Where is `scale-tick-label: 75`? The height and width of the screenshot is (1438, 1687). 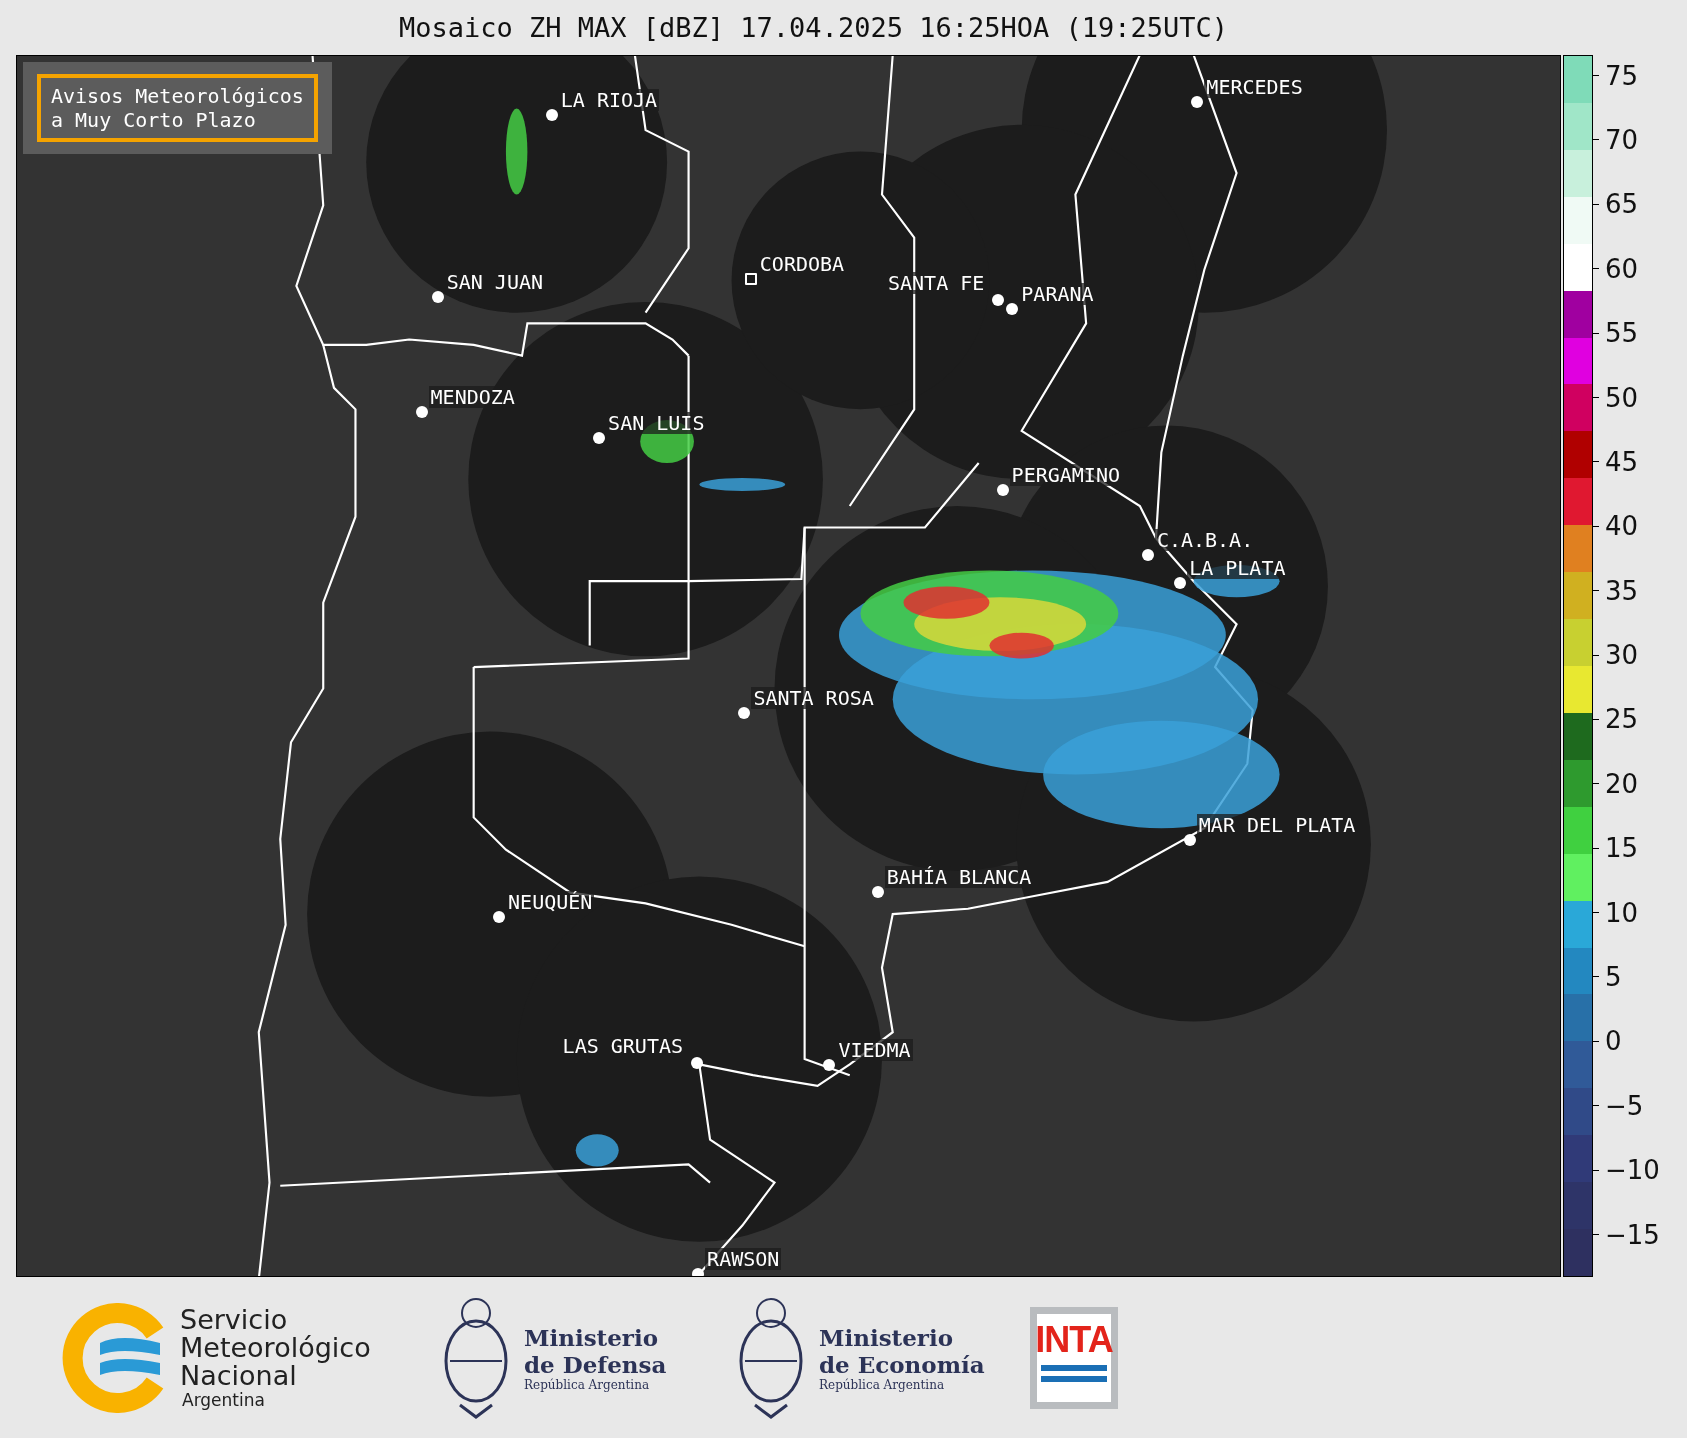
scale-tick-label: 75 is located at coordinates (1622, 75).